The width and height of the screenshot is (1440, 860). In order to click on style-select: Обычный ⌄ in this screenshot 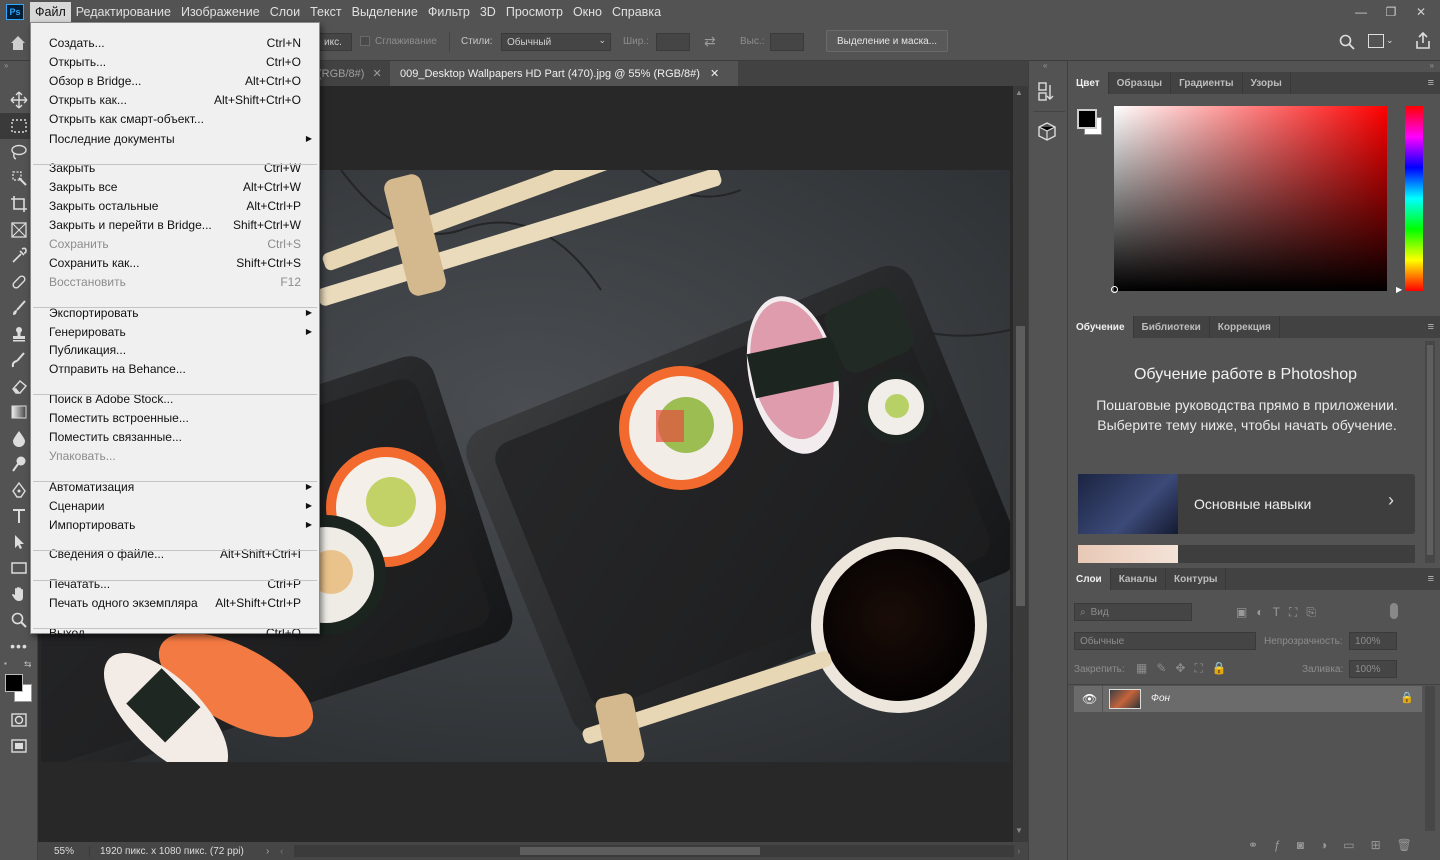, I will do `click(556, 42)`.